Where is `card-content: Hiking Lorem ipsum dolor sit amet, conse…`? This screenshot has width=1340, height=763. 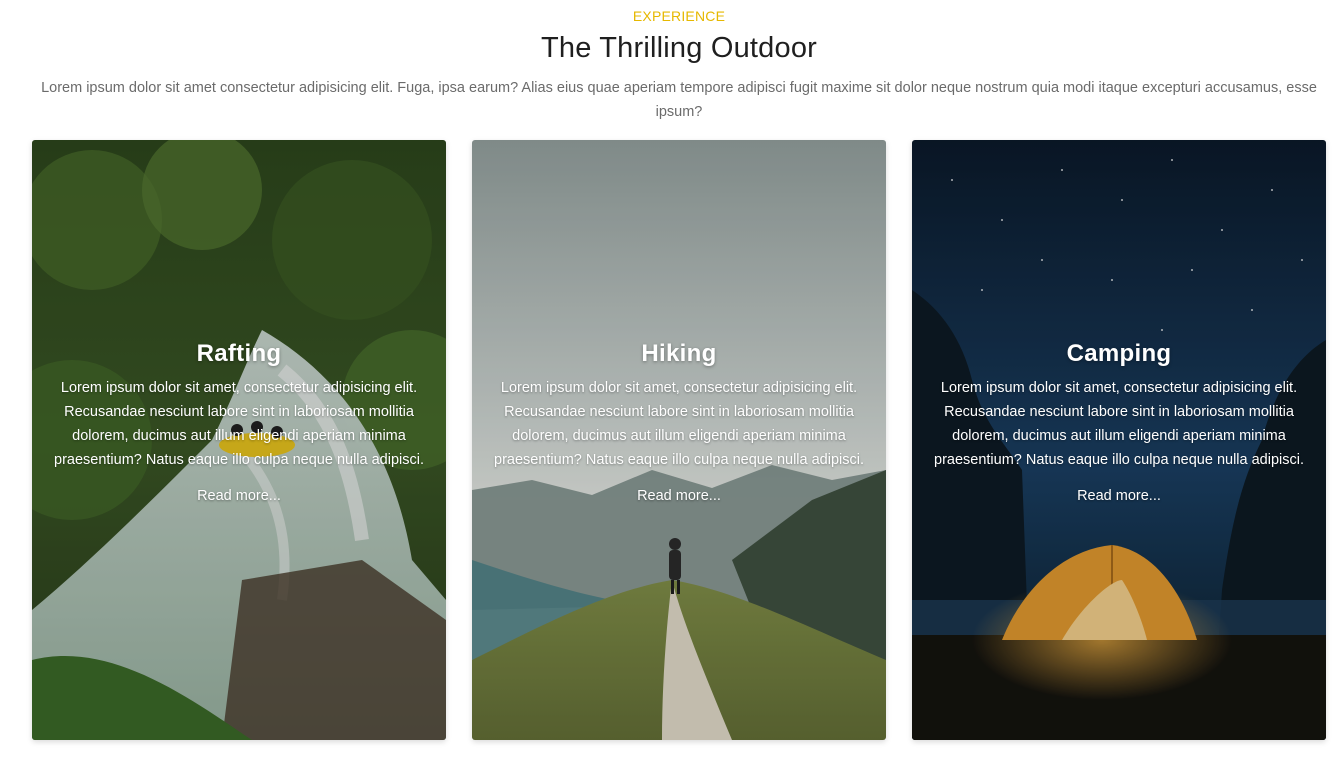
card-content: Hiking Lorem ipsum dolor sit amet, conse… is located at coordinates (679, 422).